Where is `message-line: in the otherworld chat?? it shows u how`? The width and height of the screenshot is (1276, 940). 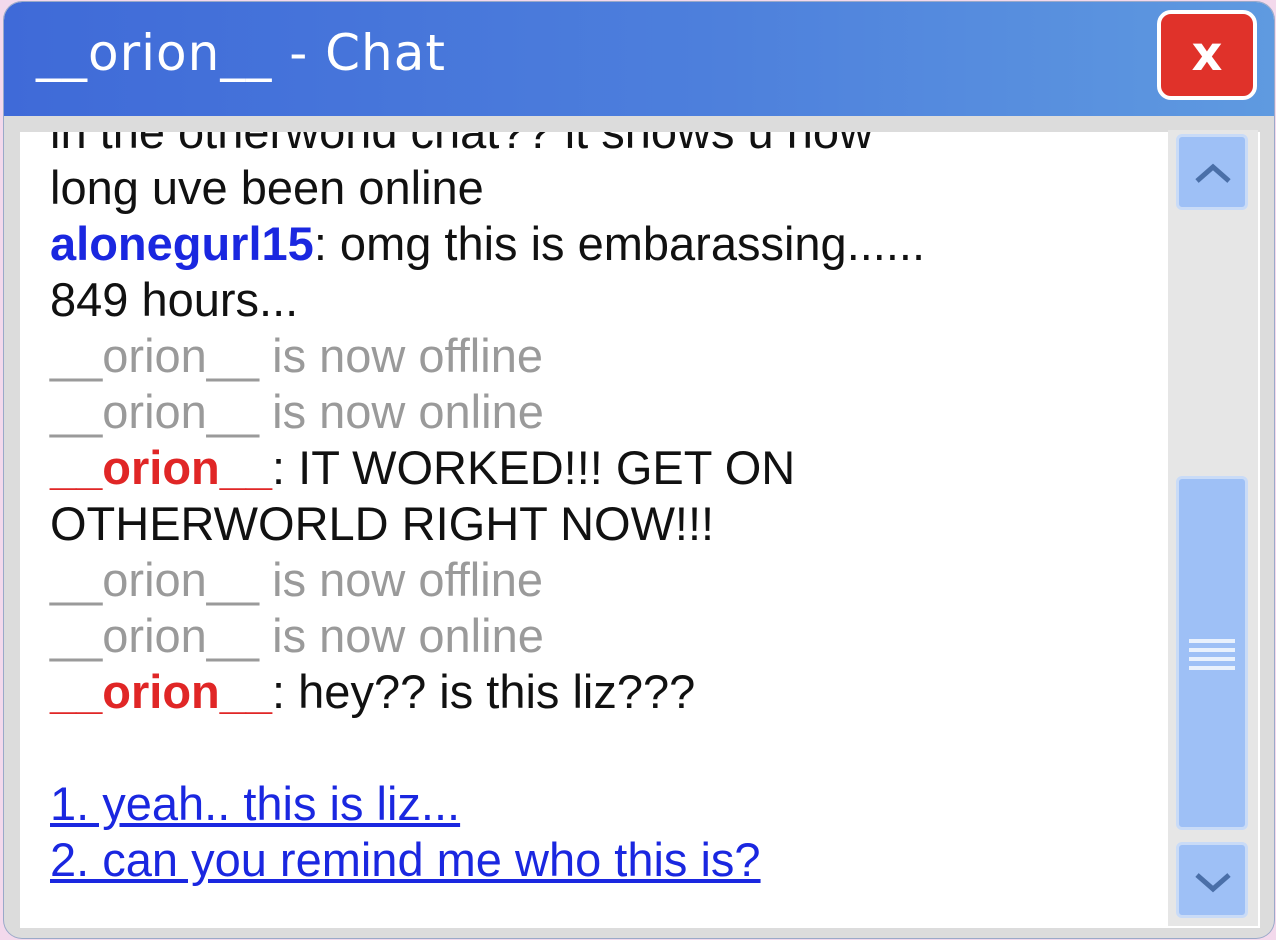 message-line: in the otherworld chat?? it shows u how is located at coordinates (600, 146).